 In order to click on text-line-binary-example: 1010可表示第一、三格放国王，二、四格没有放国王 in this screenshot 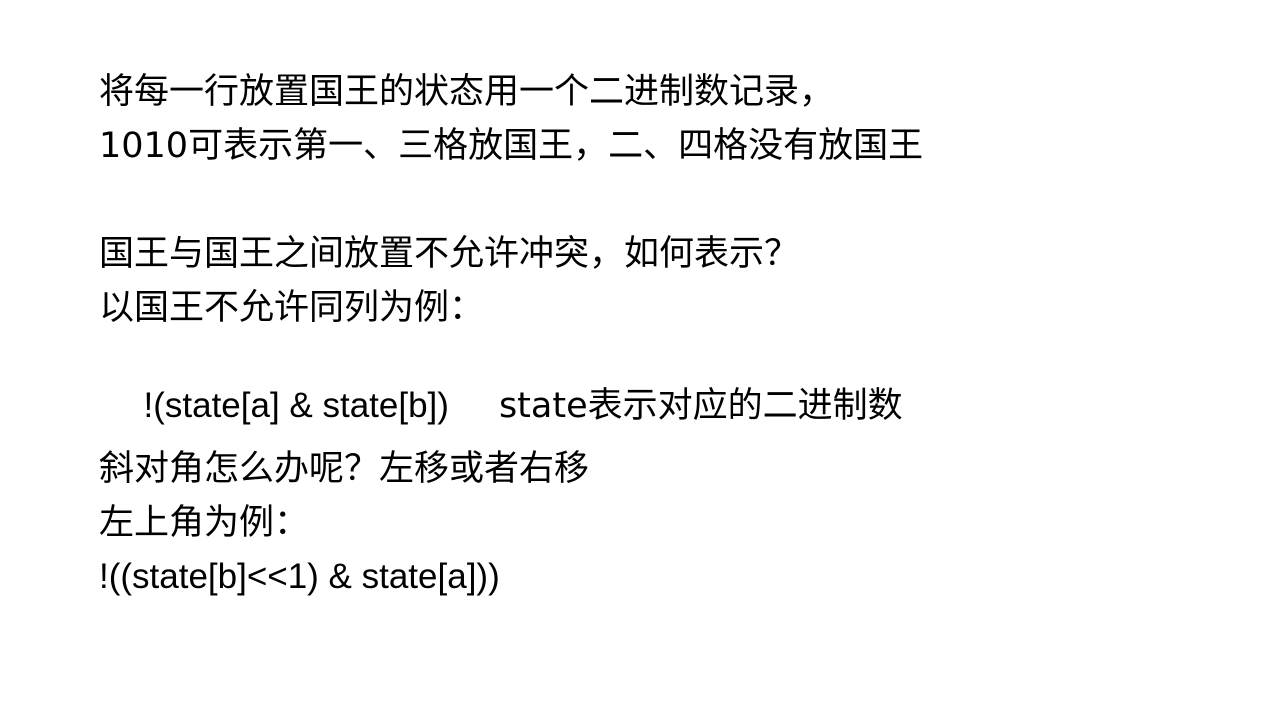, I will do `click(511, 146)`.